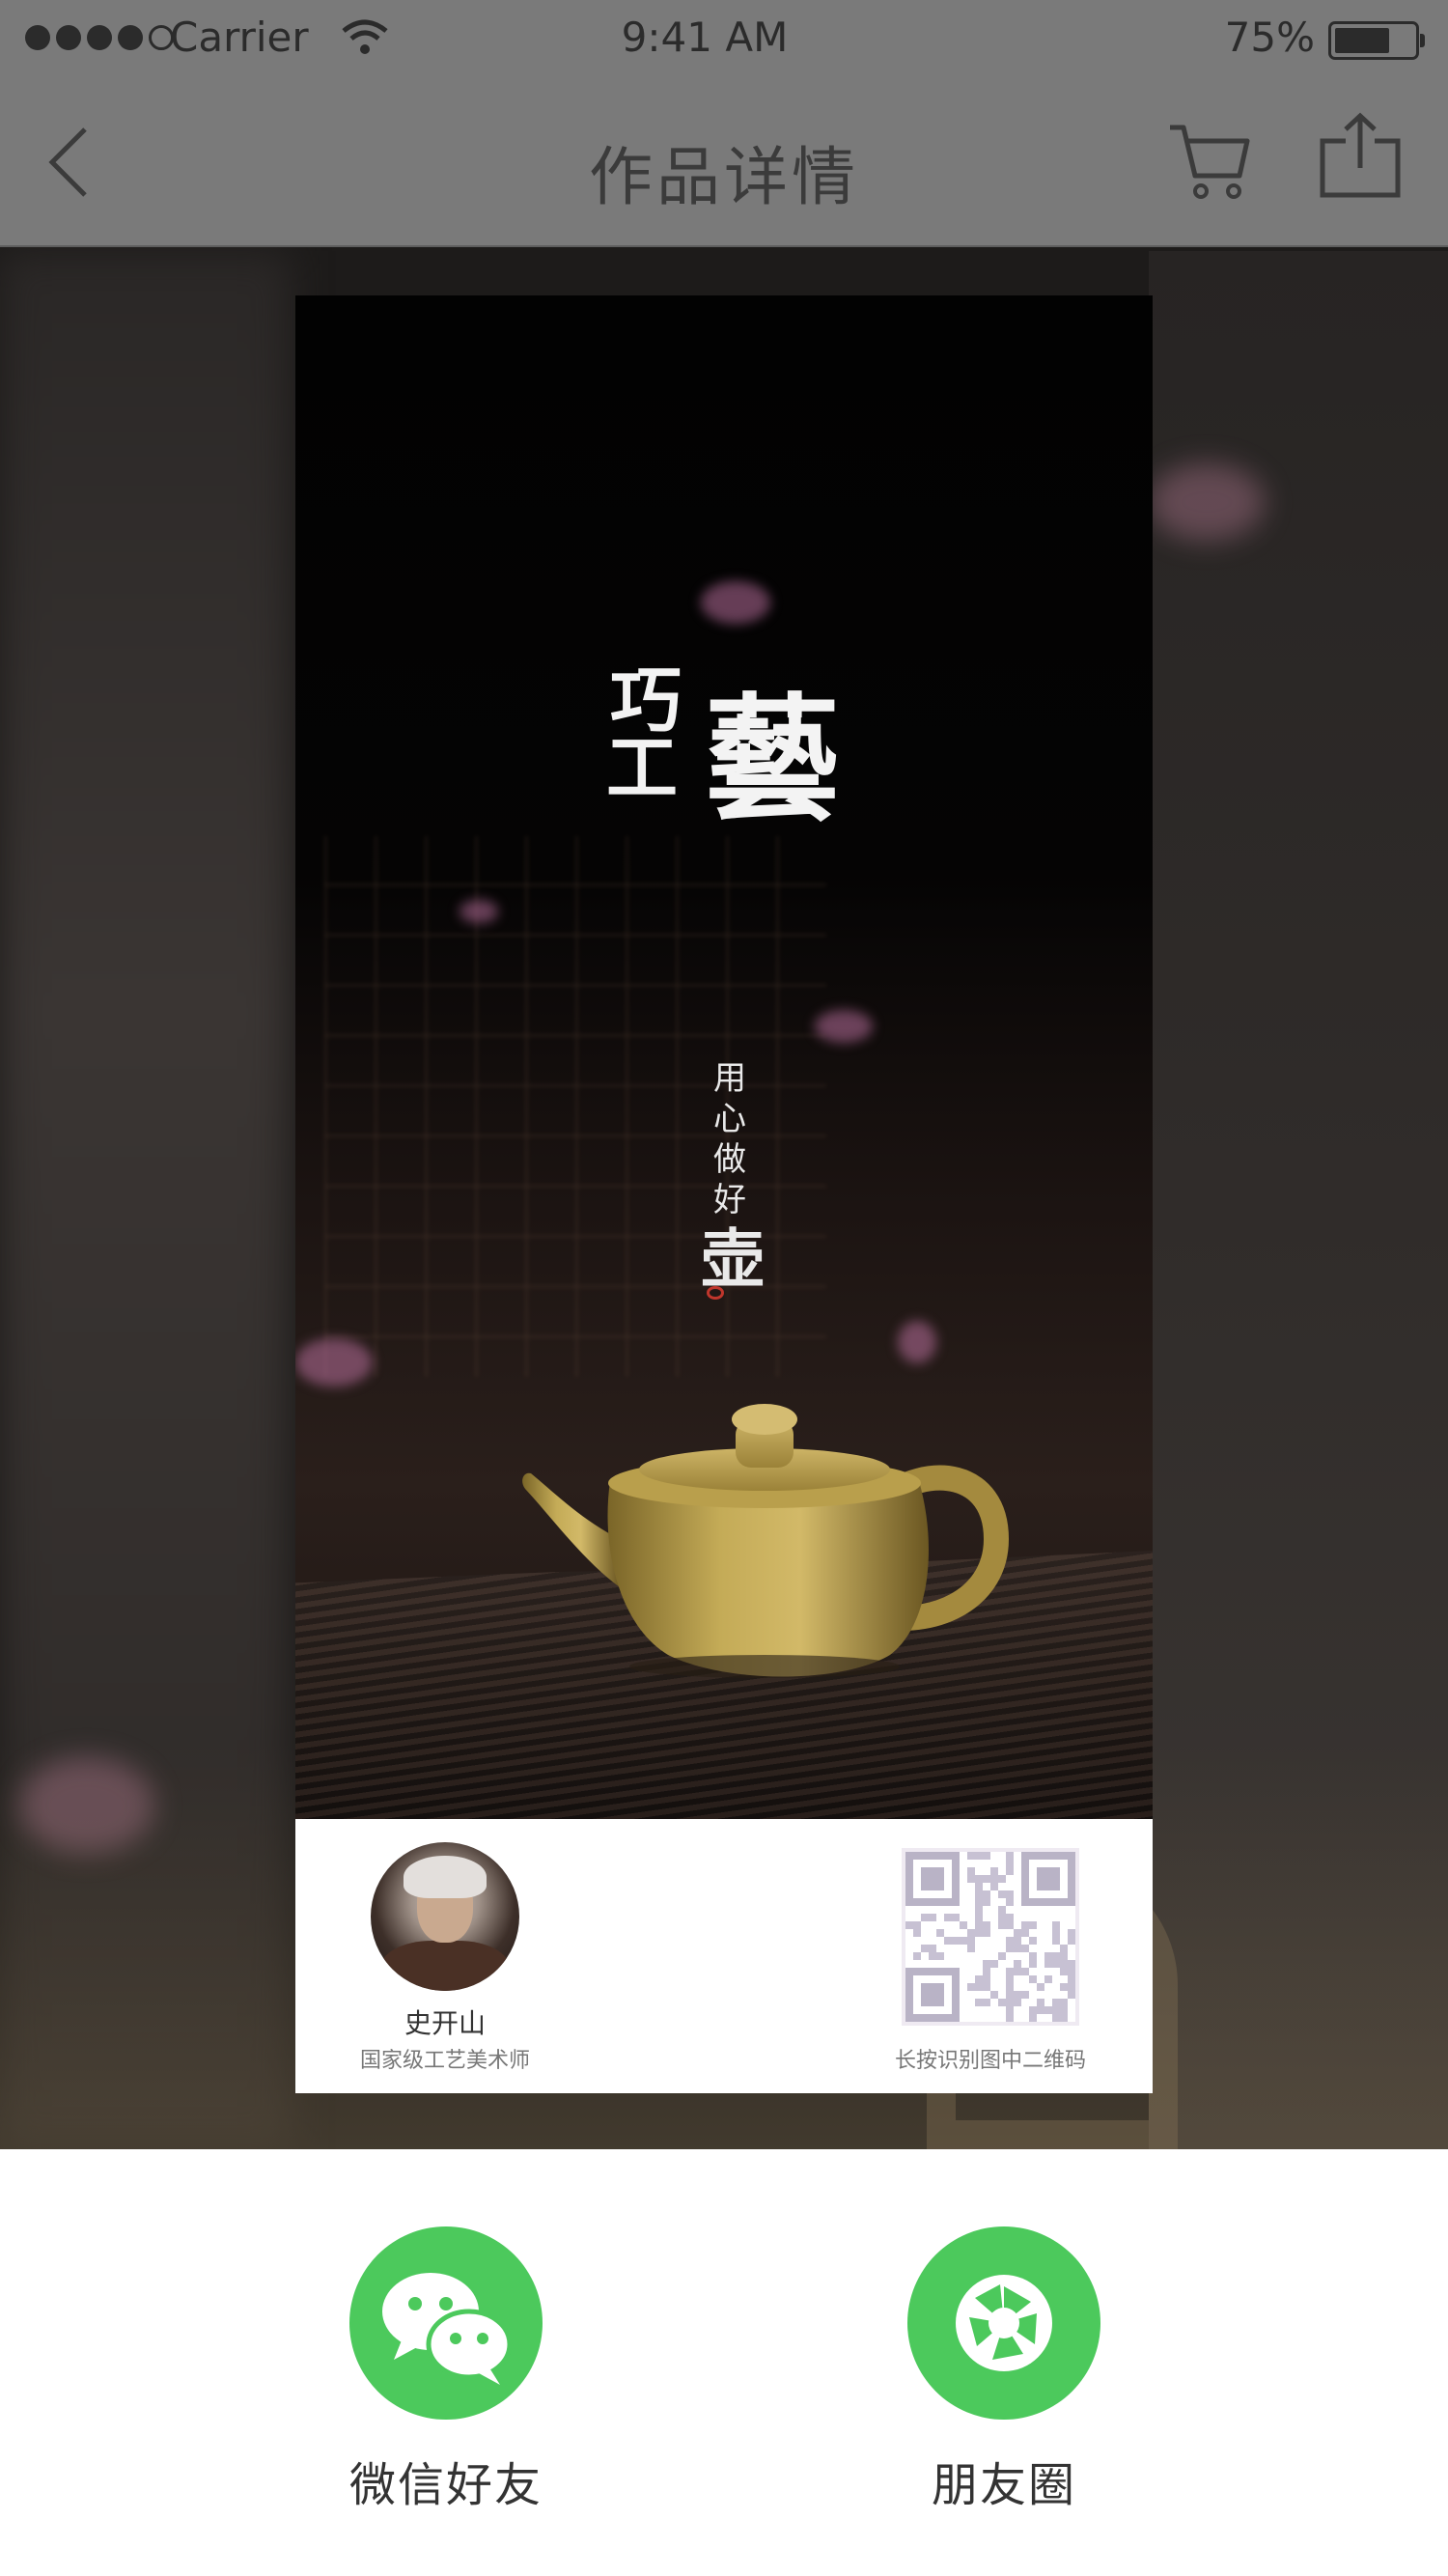 The height and width of the screenshot is (2576, 1448). What do you see at coordinates (1269, 37) in the screenshot?
I see `battery-percentage: 75%` at bounding box center [1269, 37].